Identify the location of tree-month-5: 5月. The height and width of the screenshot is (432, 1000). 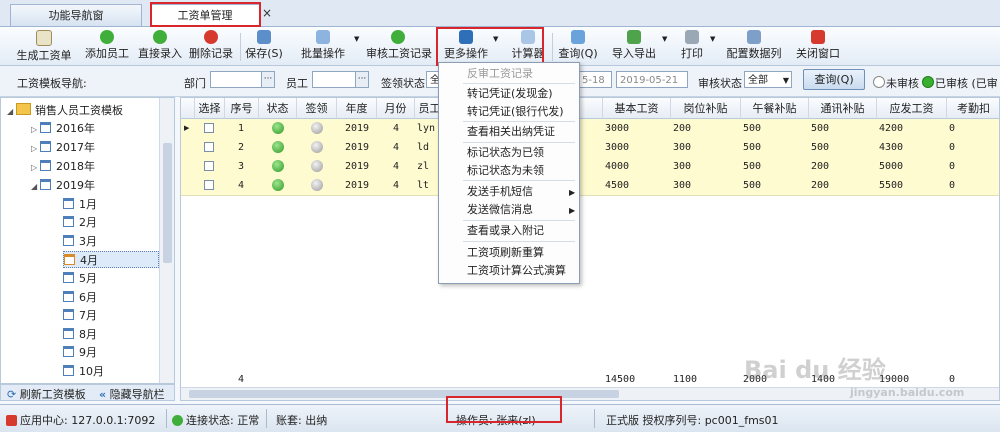
(80, 278).